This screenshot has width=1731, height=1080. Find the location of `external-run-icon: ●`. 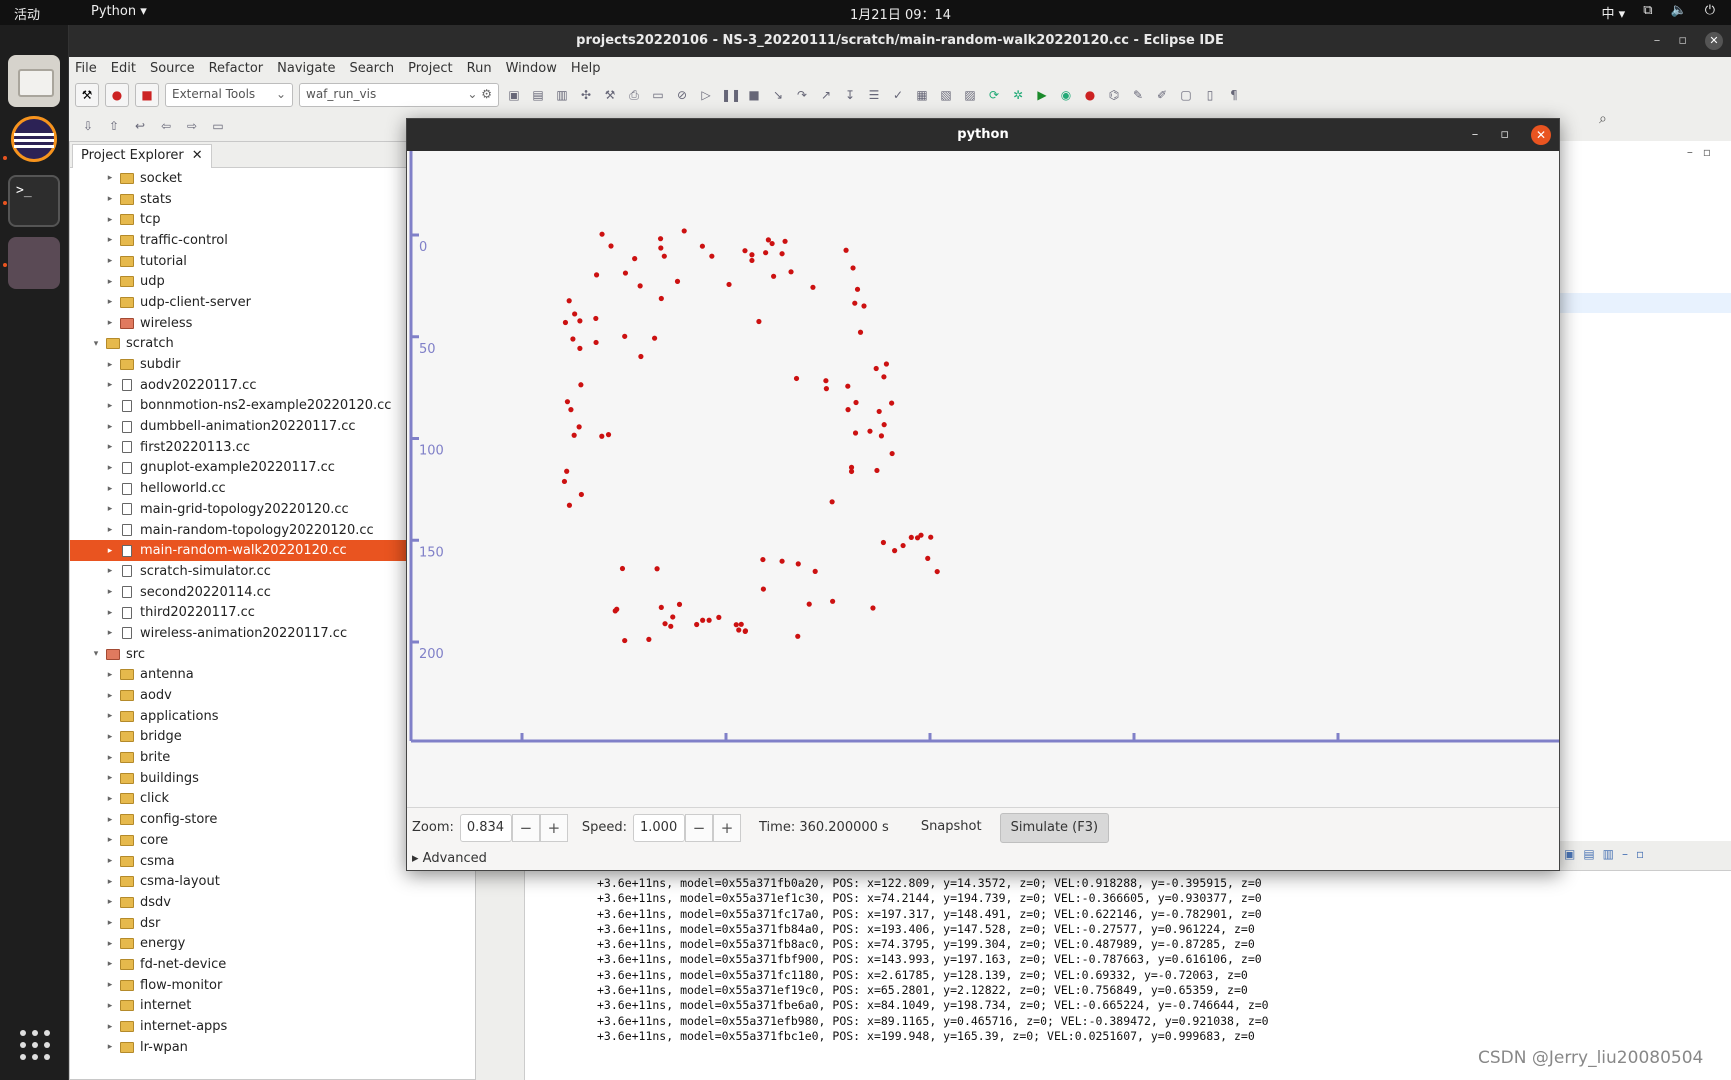

external-run-icon: ● is located at coordinates (1090, 95).